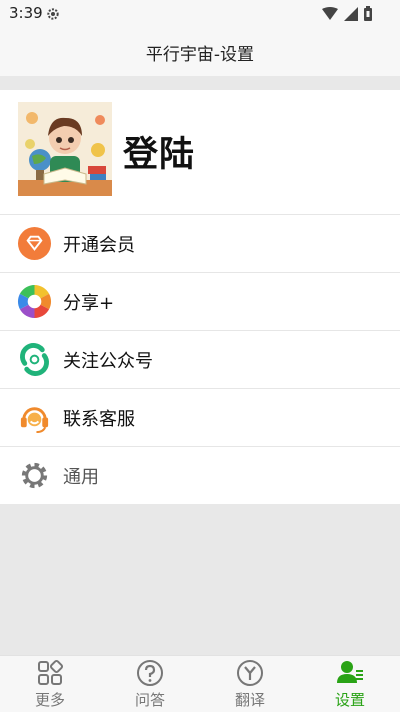  Describe the element at coordinates (26, 13) in the screenshot. I see `status-time: 3:39` at that location.